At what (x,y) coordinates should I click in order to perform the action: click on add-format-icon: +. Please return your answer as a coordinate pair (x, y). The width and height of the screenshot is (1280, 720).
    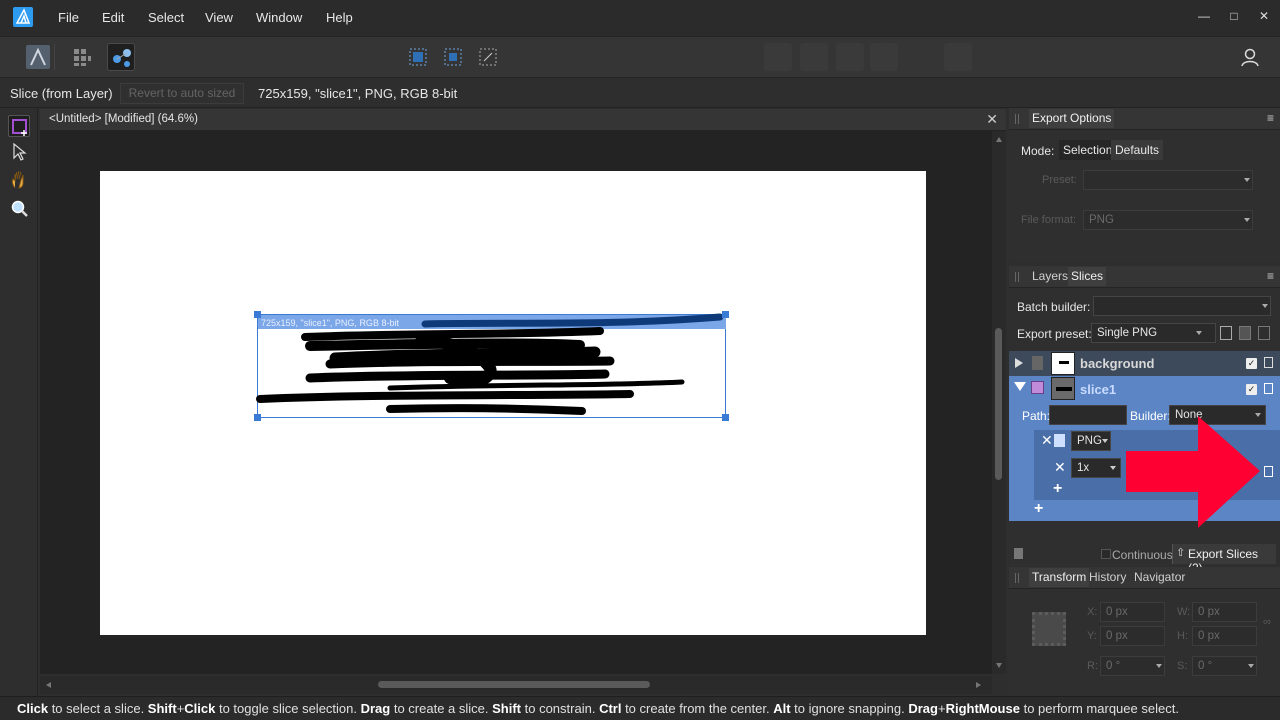
    Looking at the image, I should click on (1038, 509).